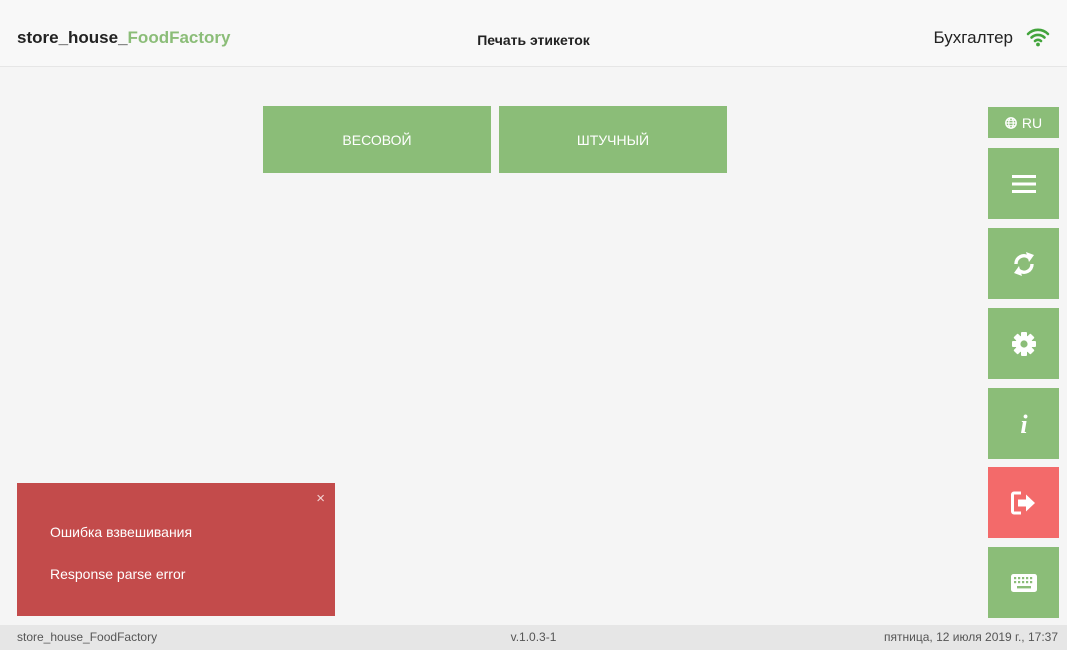 Image resolution: width=1067 pixels, height=650 pixels. I want to click on weight-mode-button: ВЕСОВОЙ, so click(377, 139).